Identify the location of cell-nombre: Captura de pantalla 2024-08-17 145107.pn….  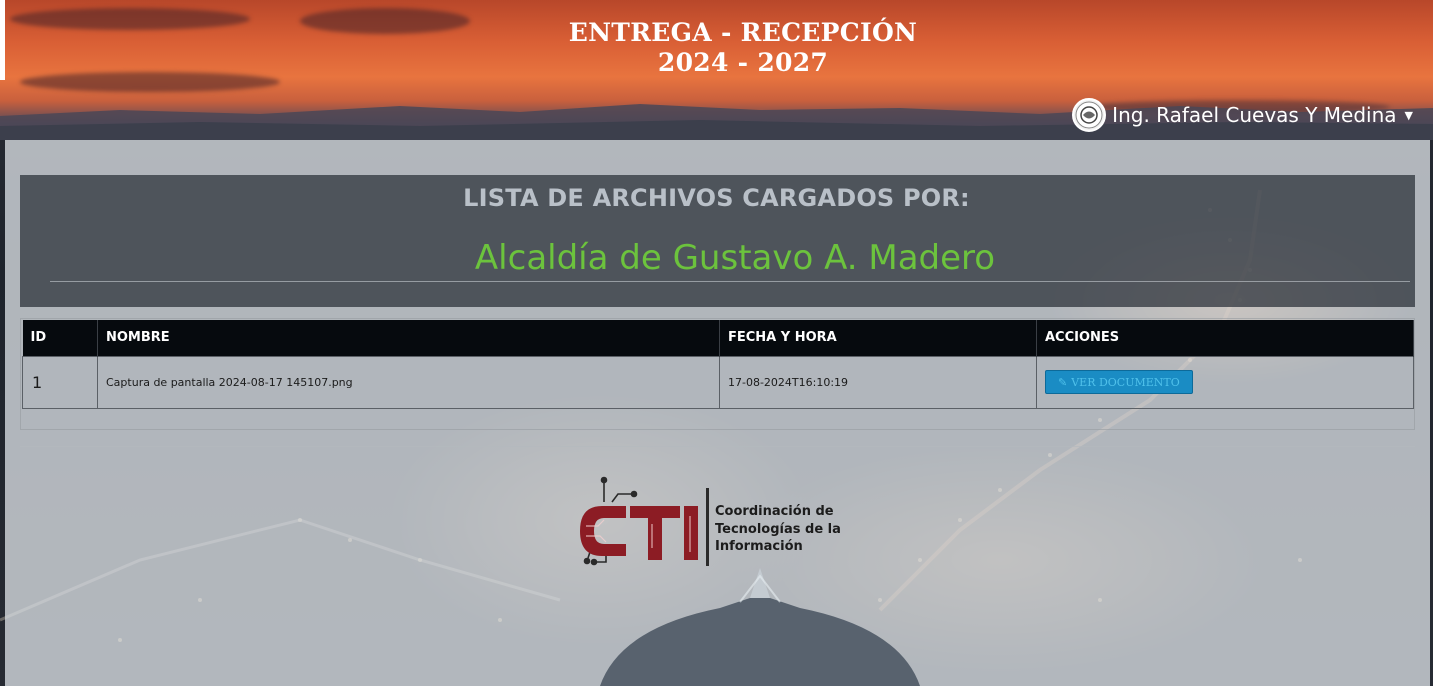
(408, 382).